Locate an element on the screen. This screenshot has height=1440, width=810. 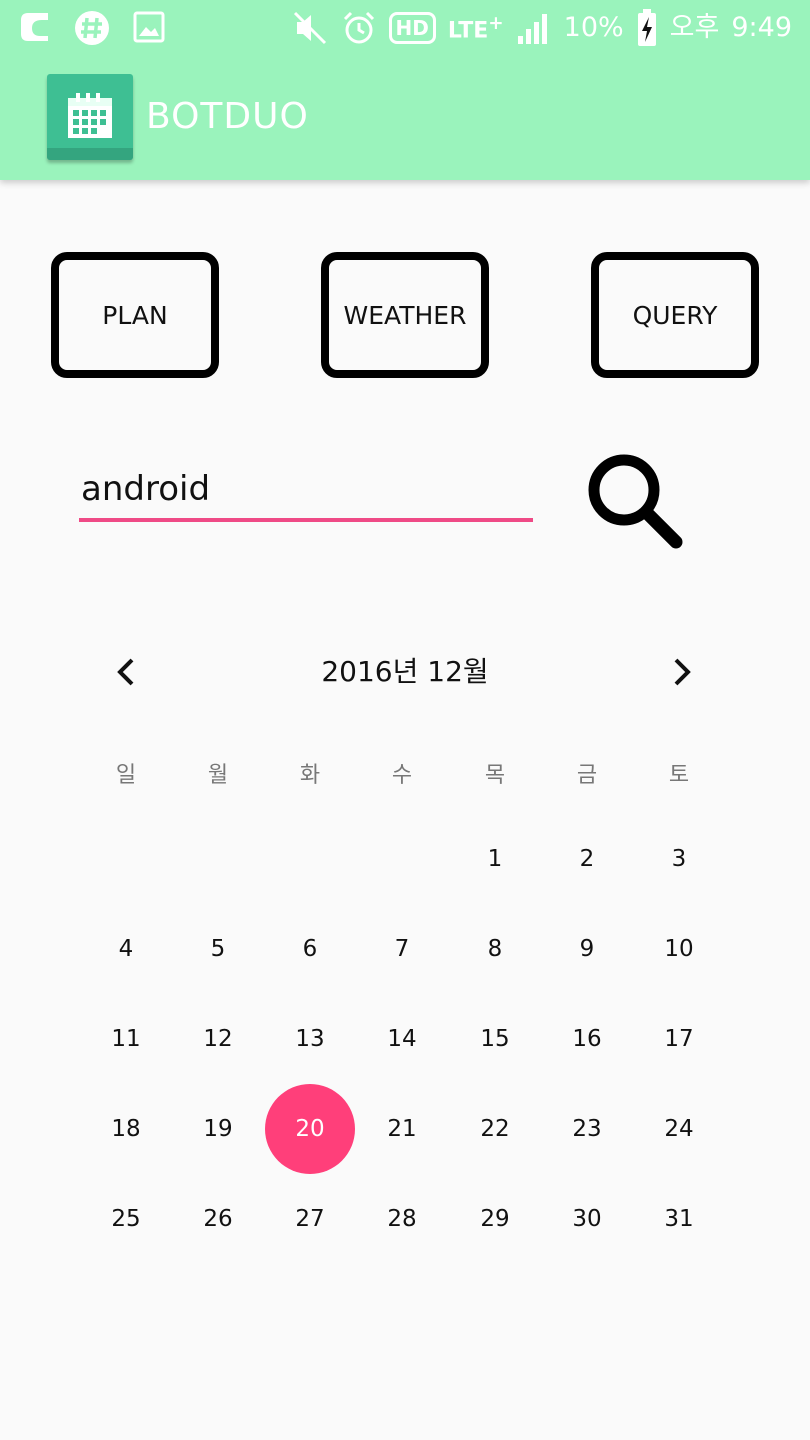
calendar-day-label: 6 is located at coordinates (310, 949).